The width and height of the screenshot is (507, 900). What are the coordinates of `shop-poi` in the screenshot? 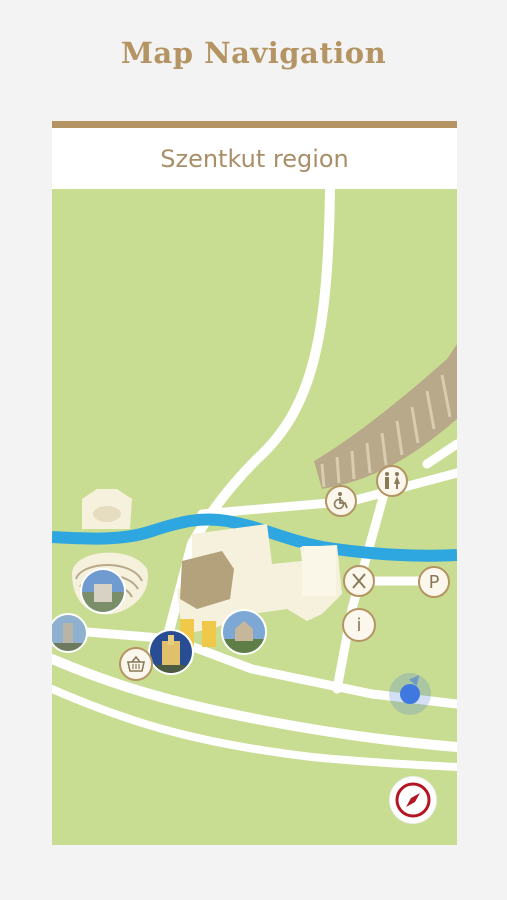 It's located at (136, 664).